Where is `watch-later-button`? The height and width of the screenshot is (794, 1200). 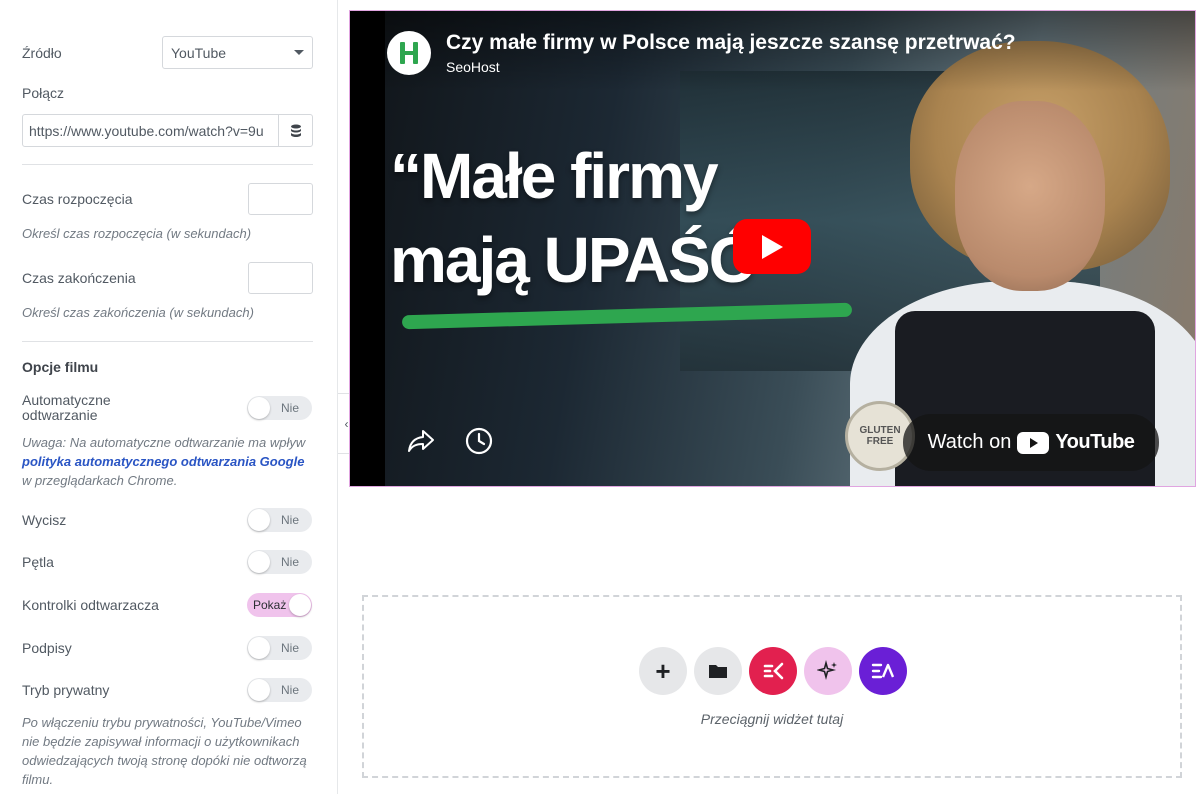
watch-later-button is located at coordinates (479, 441).